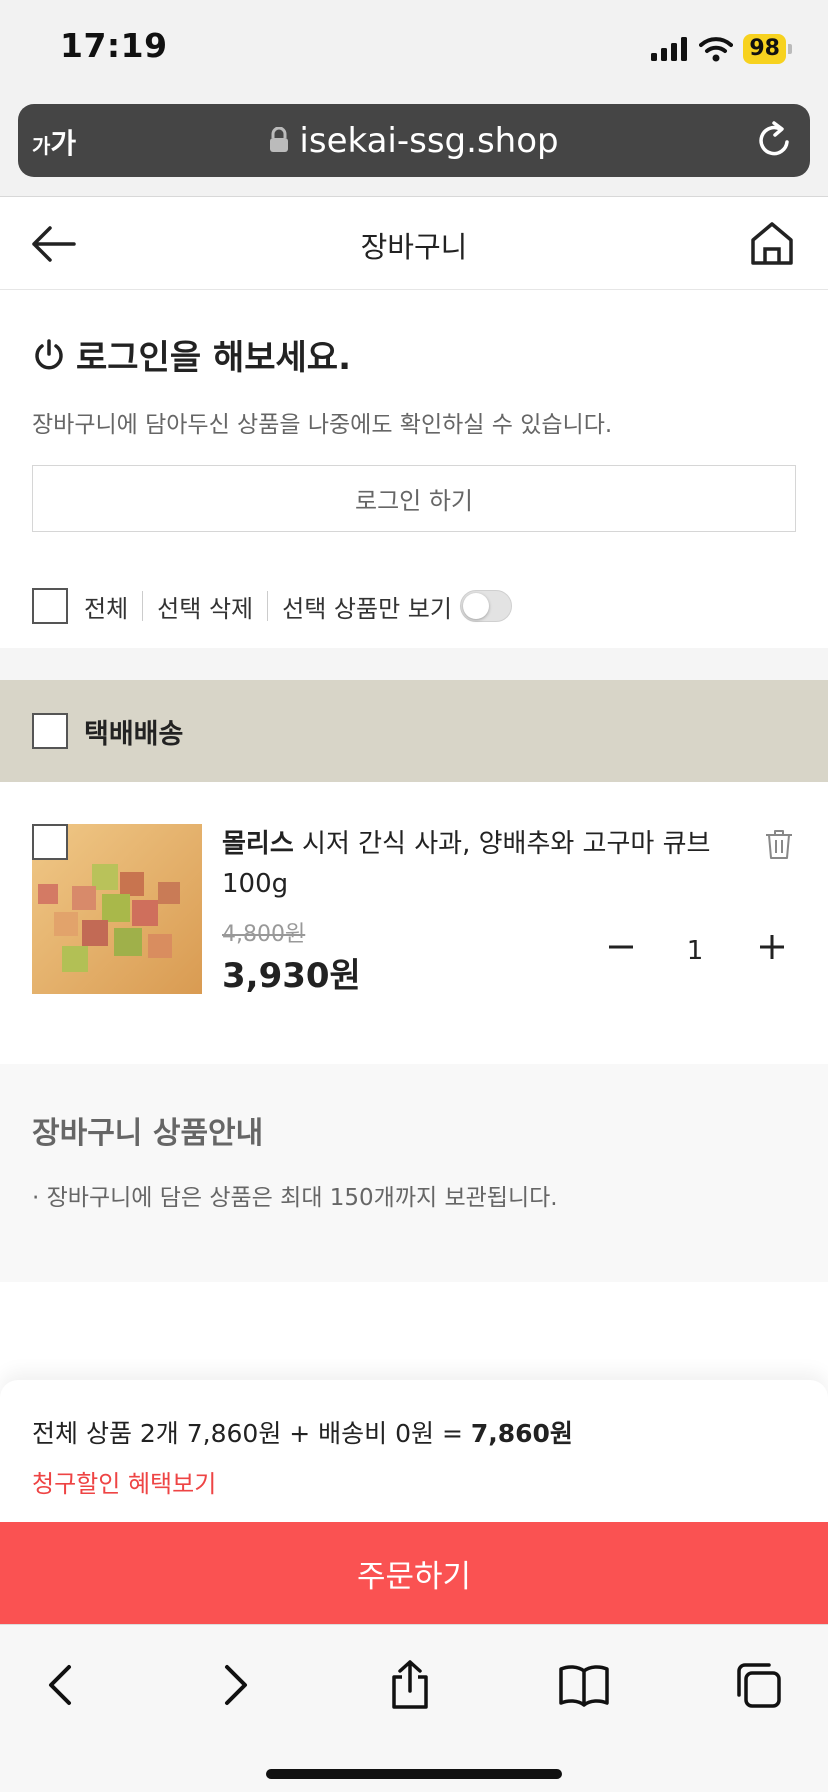 Image resolution: width=828 pixels, height=1792 pixels. What do you see at coordinates (475, 606) in the screenshot?
I see `toggle-knob` at bounding box center [475, 606].